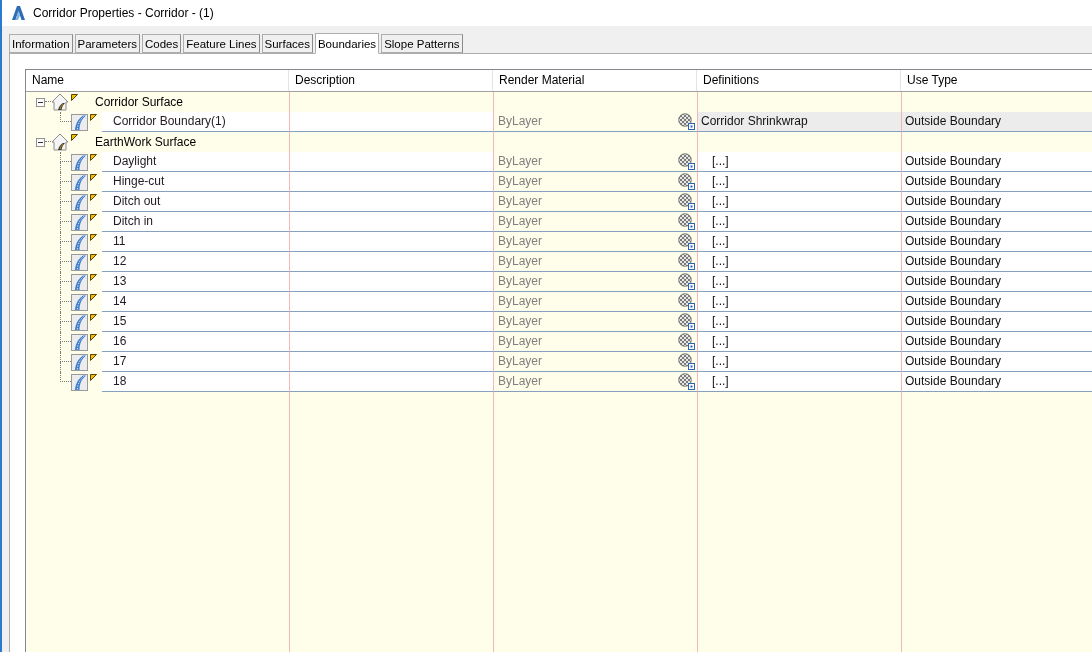 The height and width of the screenshot is (652, 1092). Describe the element at coordinates (391, 80) in the screenshot. I see `column-header: Description` at that location.